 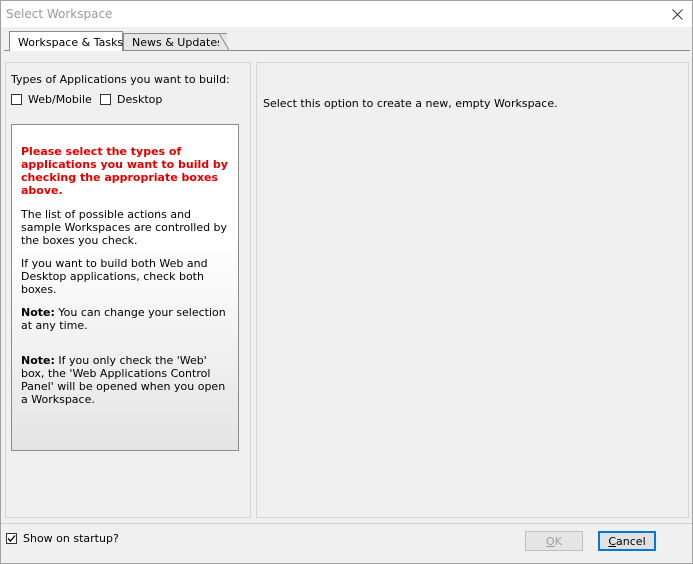 I want to click on cancel-button: Cancel, so click(x=627, y=541).